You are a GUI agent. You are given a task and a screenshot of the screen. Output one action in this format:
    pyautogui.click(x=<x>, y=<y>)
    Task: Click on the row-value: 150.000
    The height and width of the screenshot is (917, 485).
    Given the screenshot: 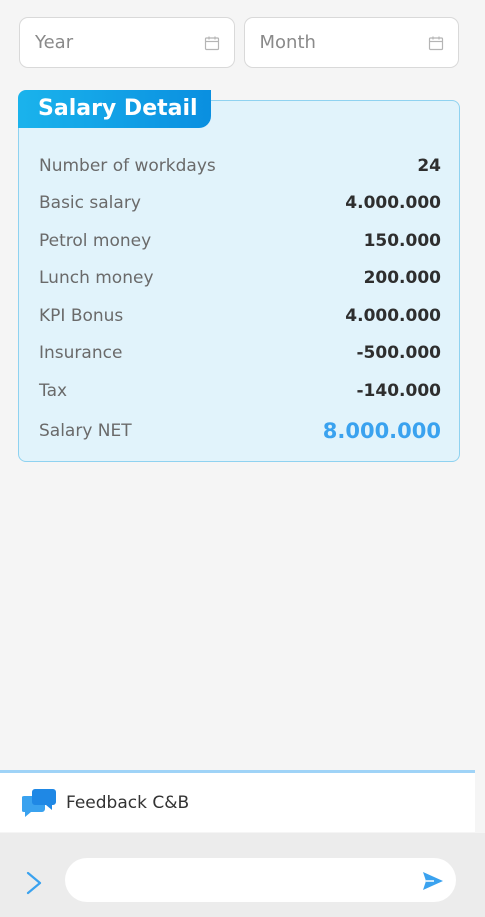 What is the action you would take?
    pyautogui.click(x=402, y=240)
    